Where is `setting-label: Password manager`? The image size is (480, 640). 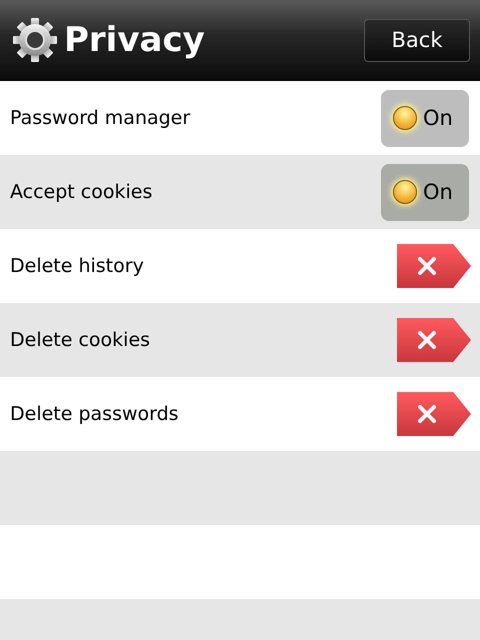 setting-label: Password manager is located at coordinates (100, 118).